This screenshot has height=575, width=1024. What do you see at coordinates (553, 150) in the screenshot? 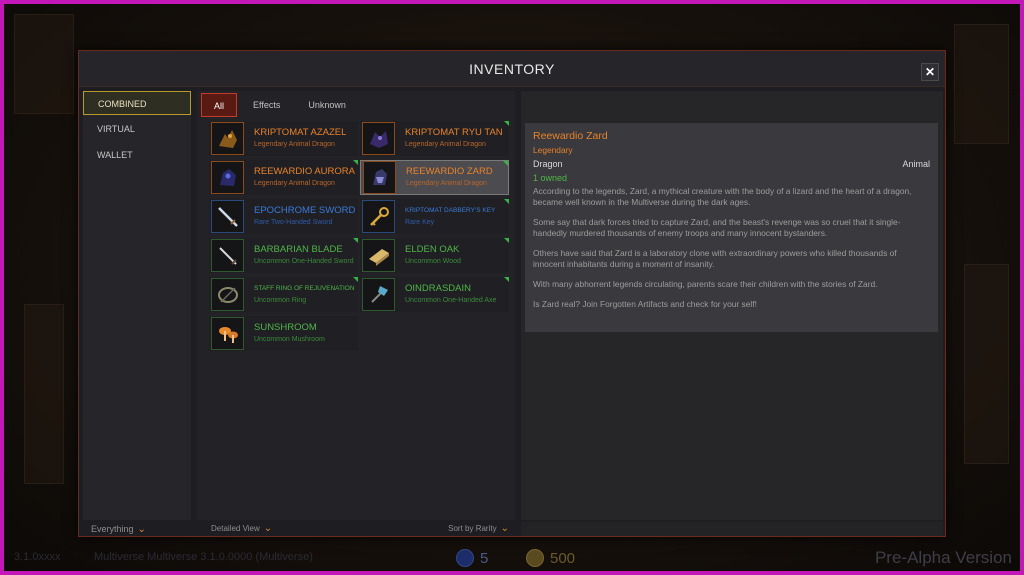
I see `detail-rarity: Legendary` at bounding box center [553, 150].